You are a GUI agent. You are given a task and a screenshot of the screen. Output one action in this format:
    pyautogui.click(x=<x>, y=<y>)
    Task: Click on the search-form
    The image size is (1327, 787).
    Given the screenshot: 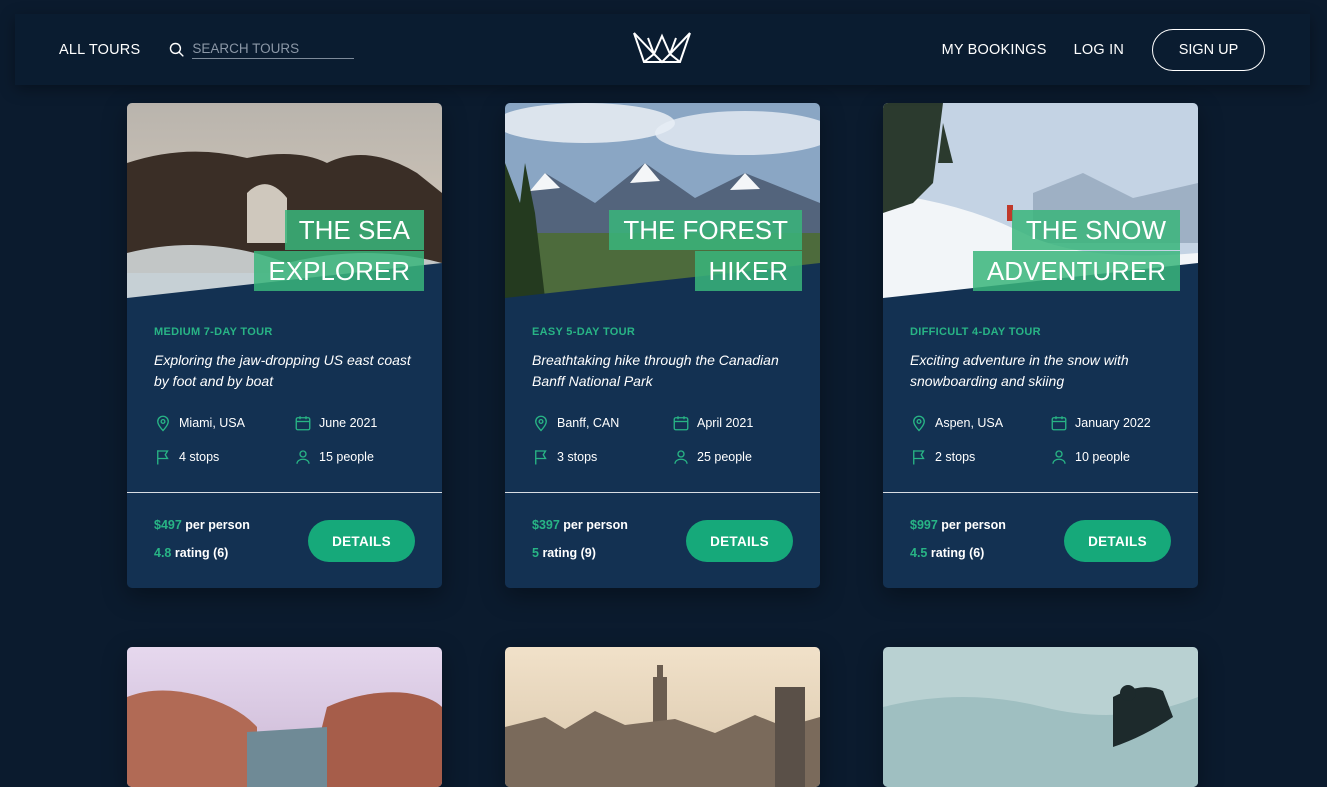 What is the action you would take?
    pyautogui.click(x=261, y=49)
    